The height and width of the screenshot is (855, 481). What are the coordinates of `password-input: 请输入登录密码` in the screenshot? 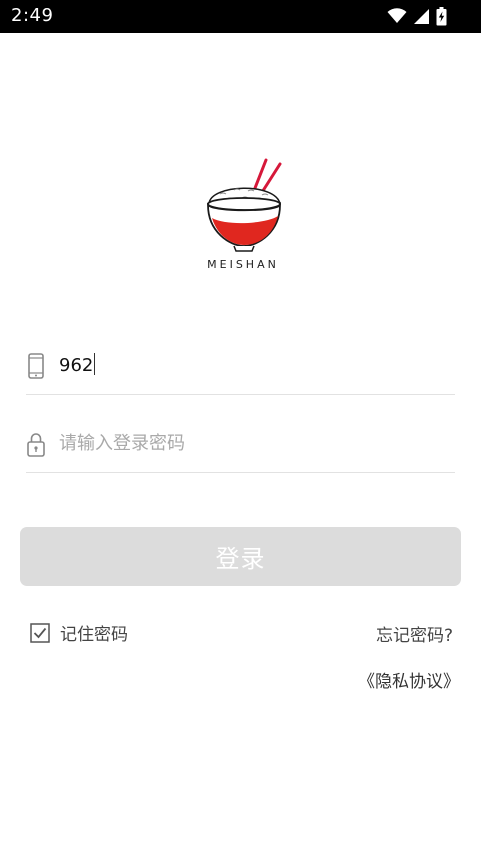 It's located at (122, 444).